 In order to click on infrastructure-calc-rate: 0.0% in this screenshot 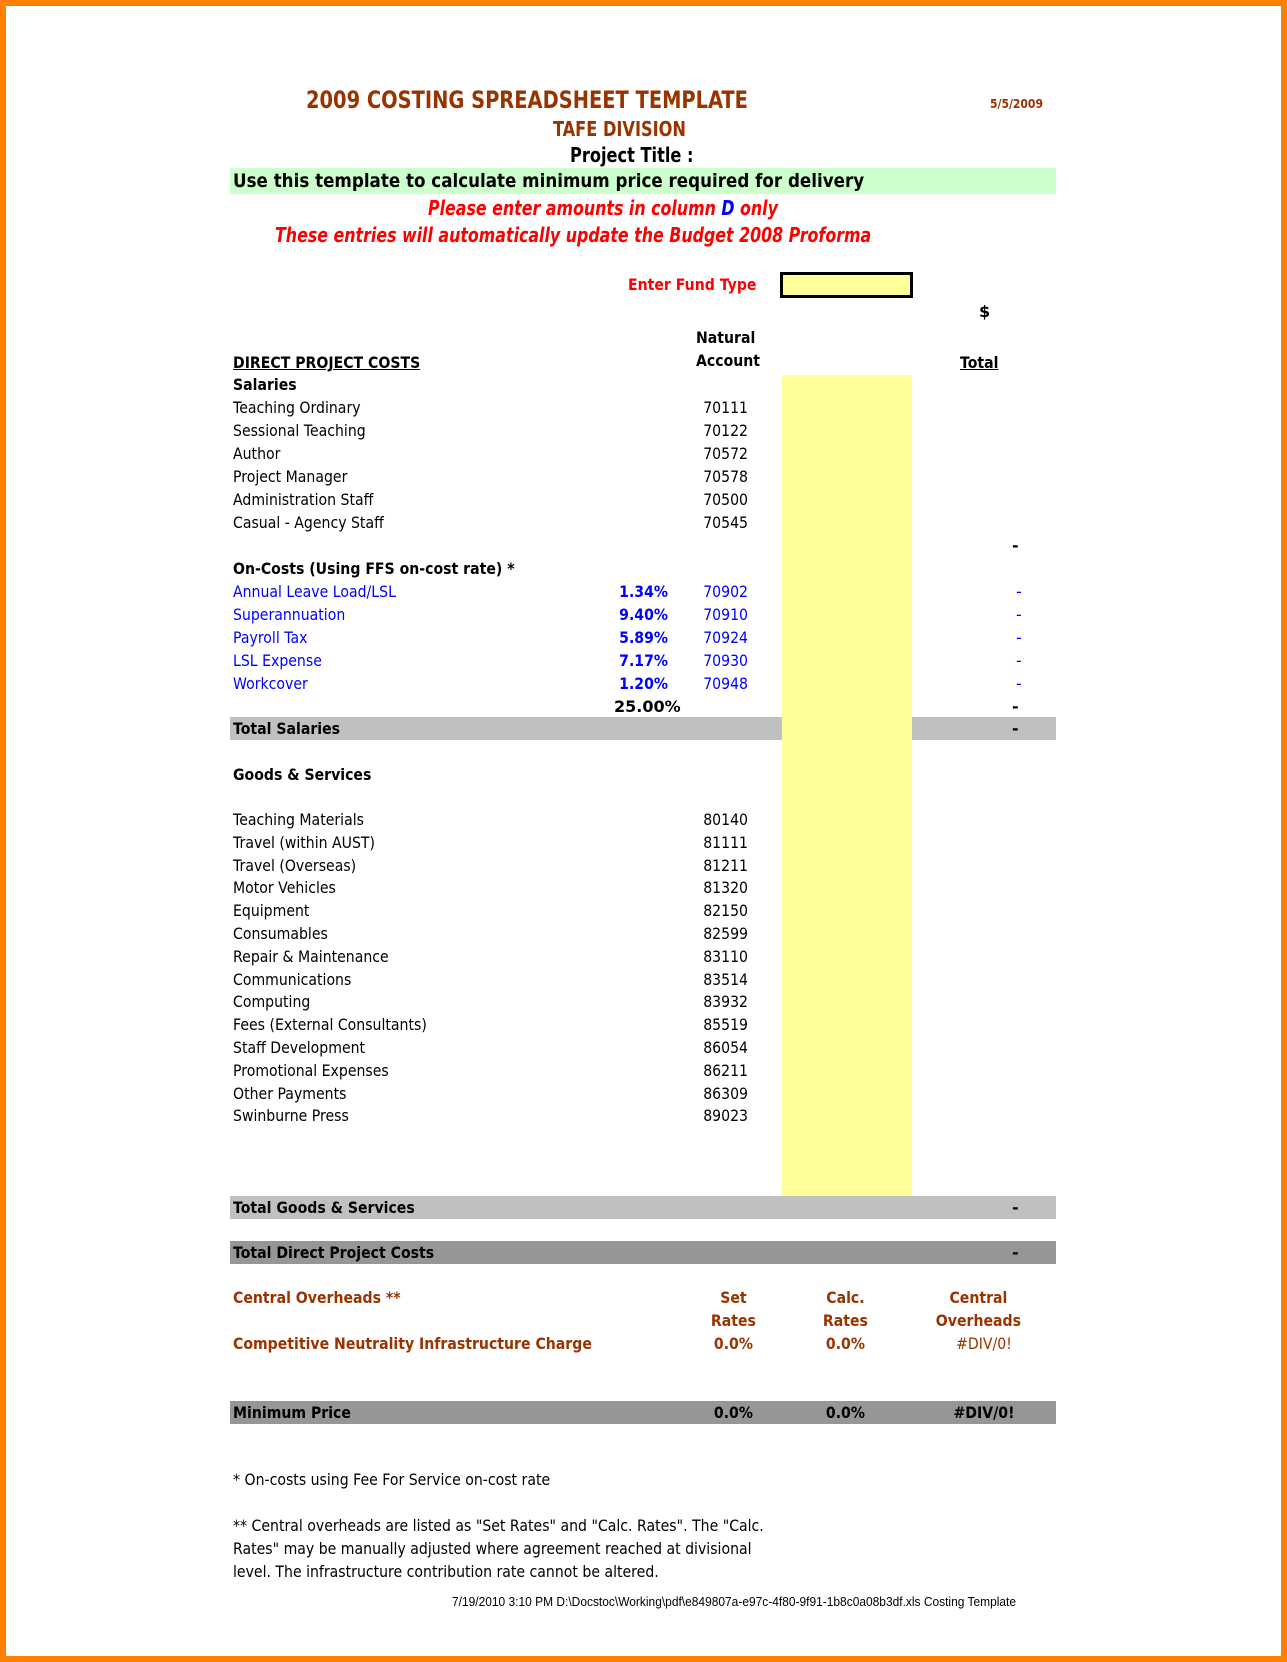, I will do `click(845, 1343)`.